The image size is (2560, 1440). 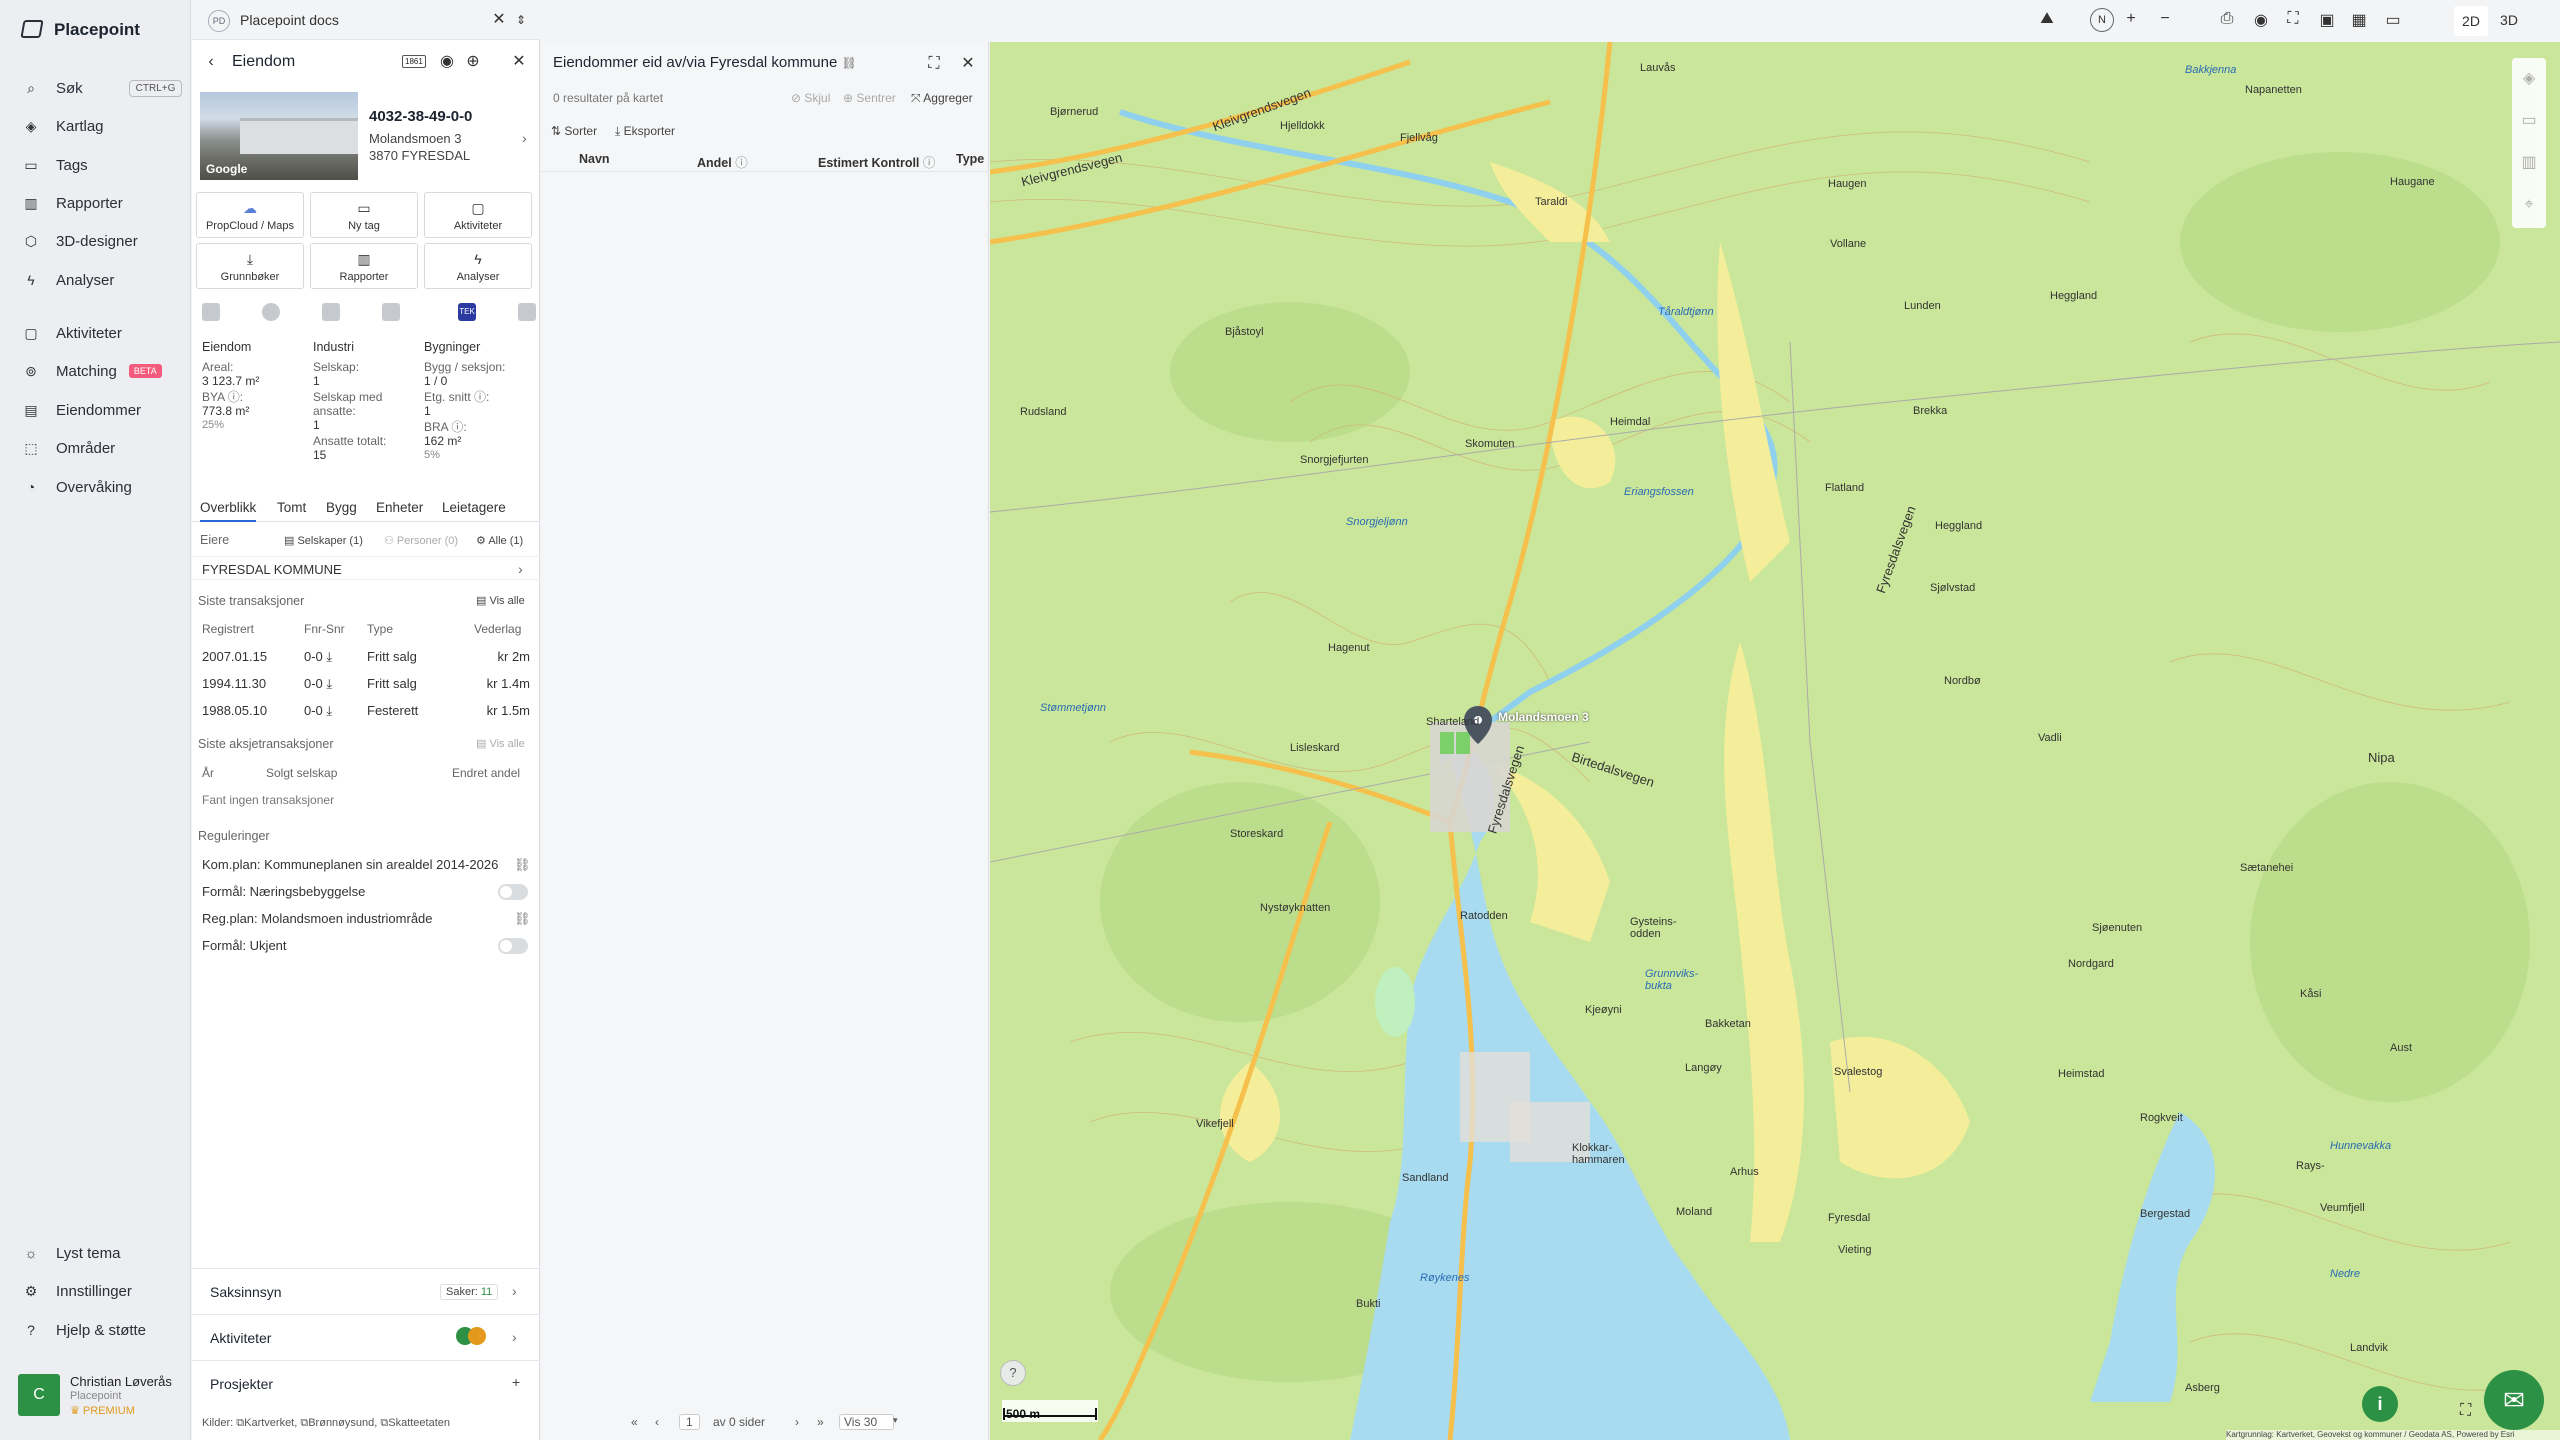 What do you see at coordinates (2131, 19) in the screenshot?
I see `zoom-in-icon: +` at bounding box center [2131, 19].